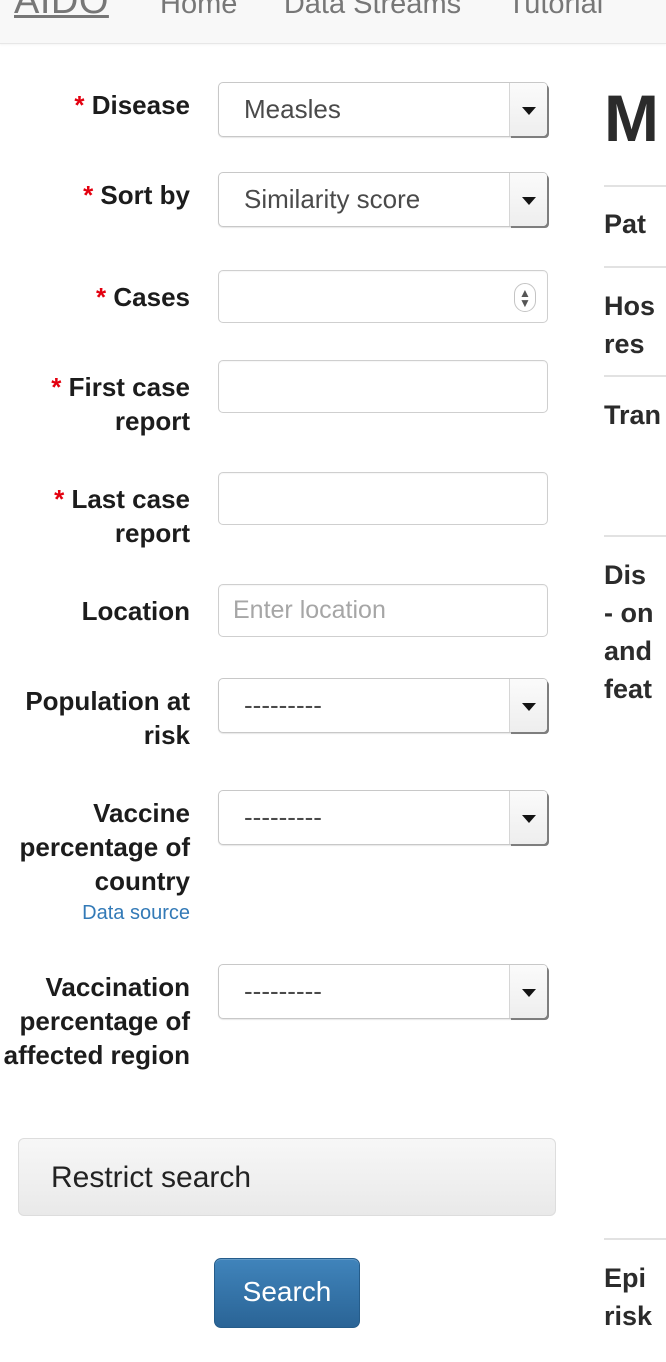 Image resolution: width=666 pixels, height=1362 pixels. Describe the element at coordinates (287, 1293) in the screenshot. I see `search-button: Search` at that location.